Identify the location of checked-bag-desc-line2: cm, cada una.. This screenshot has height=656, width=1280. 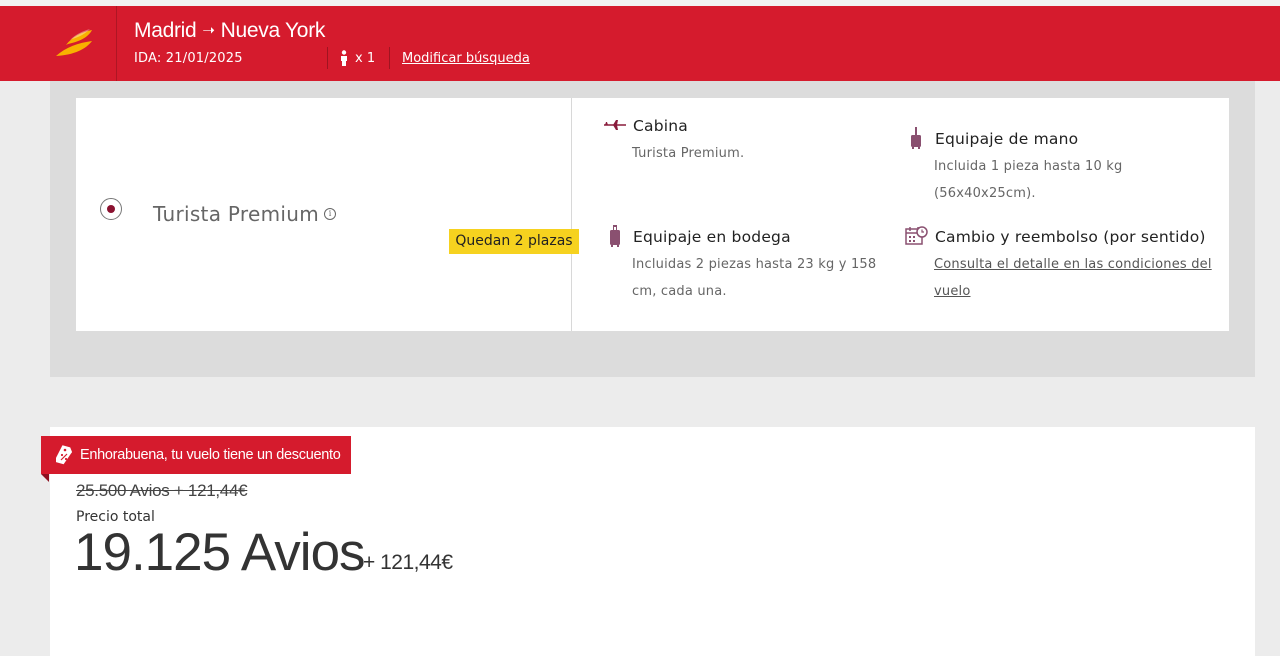
(679, 291).